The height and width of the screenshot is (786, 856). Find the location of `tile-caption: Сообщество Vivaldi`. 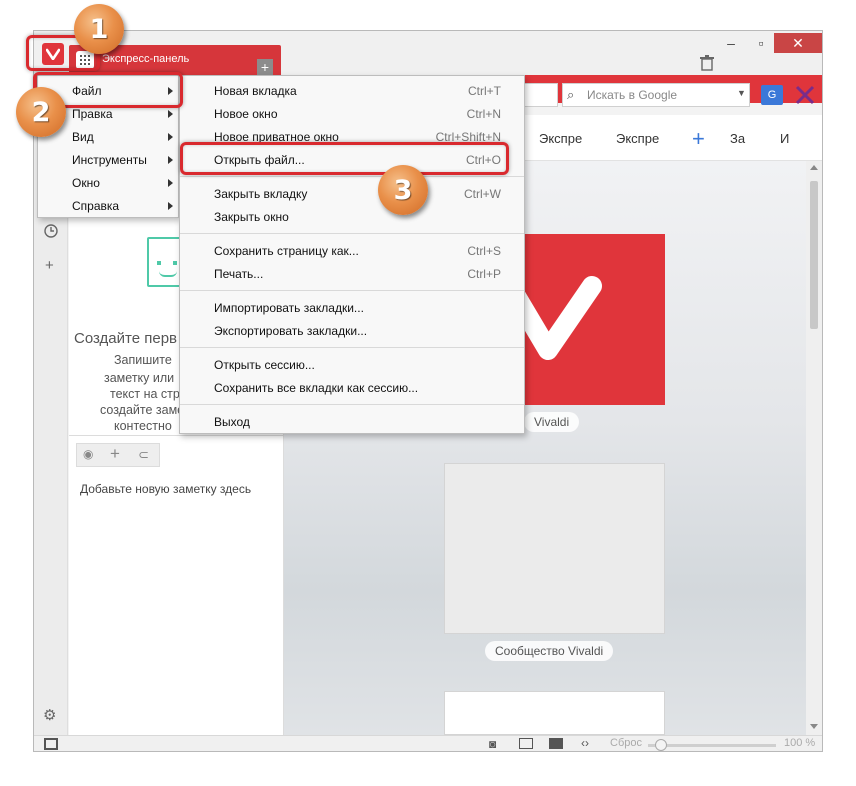

tile-caption: Сообщество Vivaldi is located at coordinates (549, 651).